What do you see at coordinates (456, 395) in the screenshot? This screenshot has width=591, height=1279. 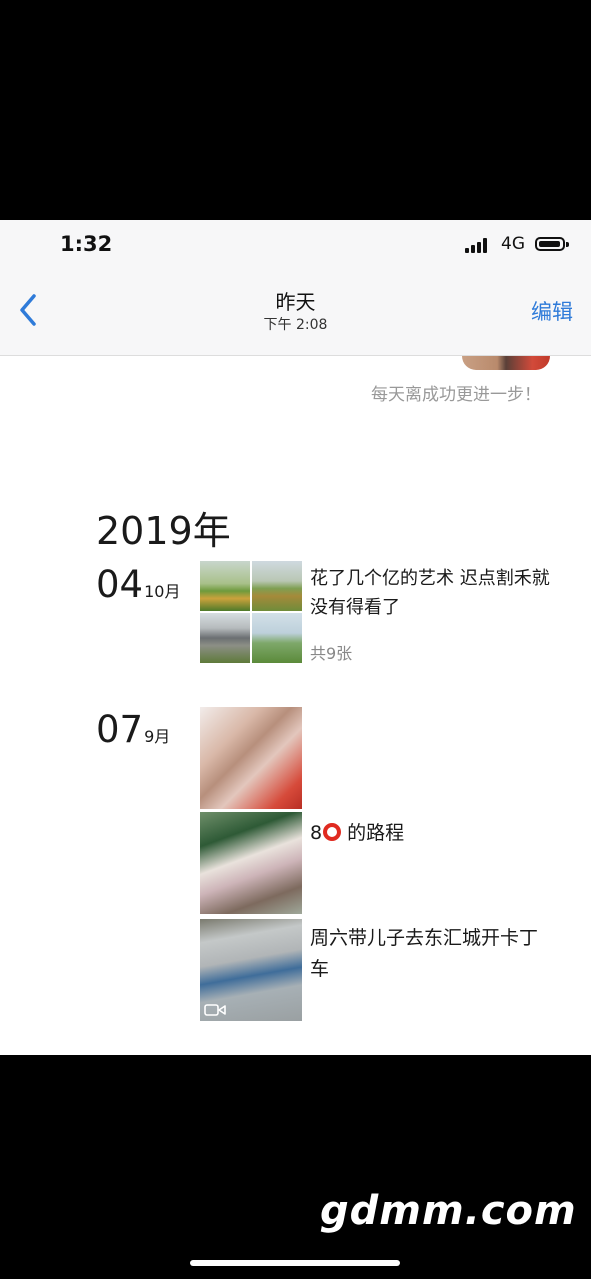 I see `profile-signature: 每天离成功更进一步！` at bounding box center [456, 395].